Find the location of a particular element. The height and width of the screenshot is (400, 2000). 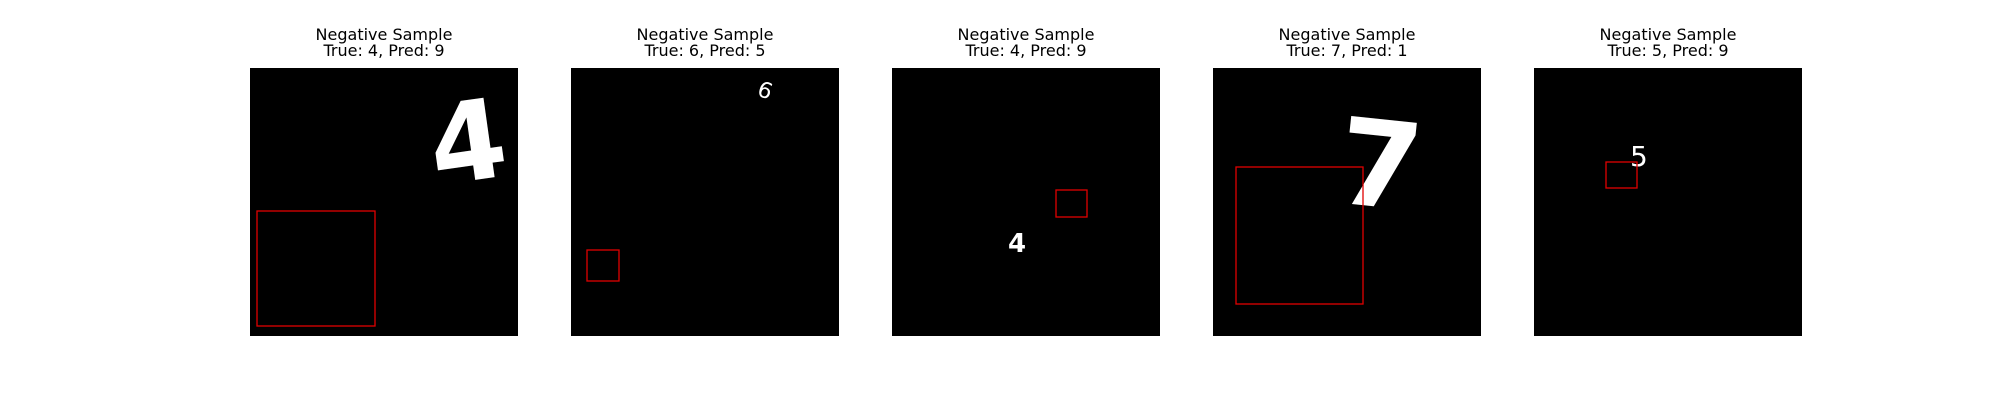

handwritten-digit: 5 is located at coordinates (1639, 156).